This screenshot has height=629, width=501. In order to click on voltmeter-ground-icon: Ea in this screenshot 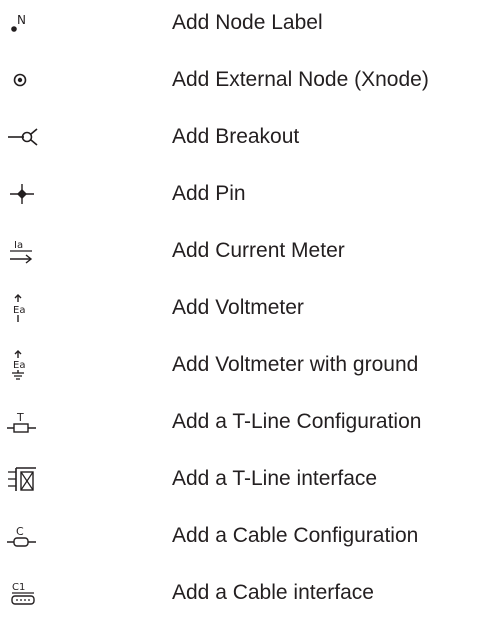, I will do `click(24, 365)`.